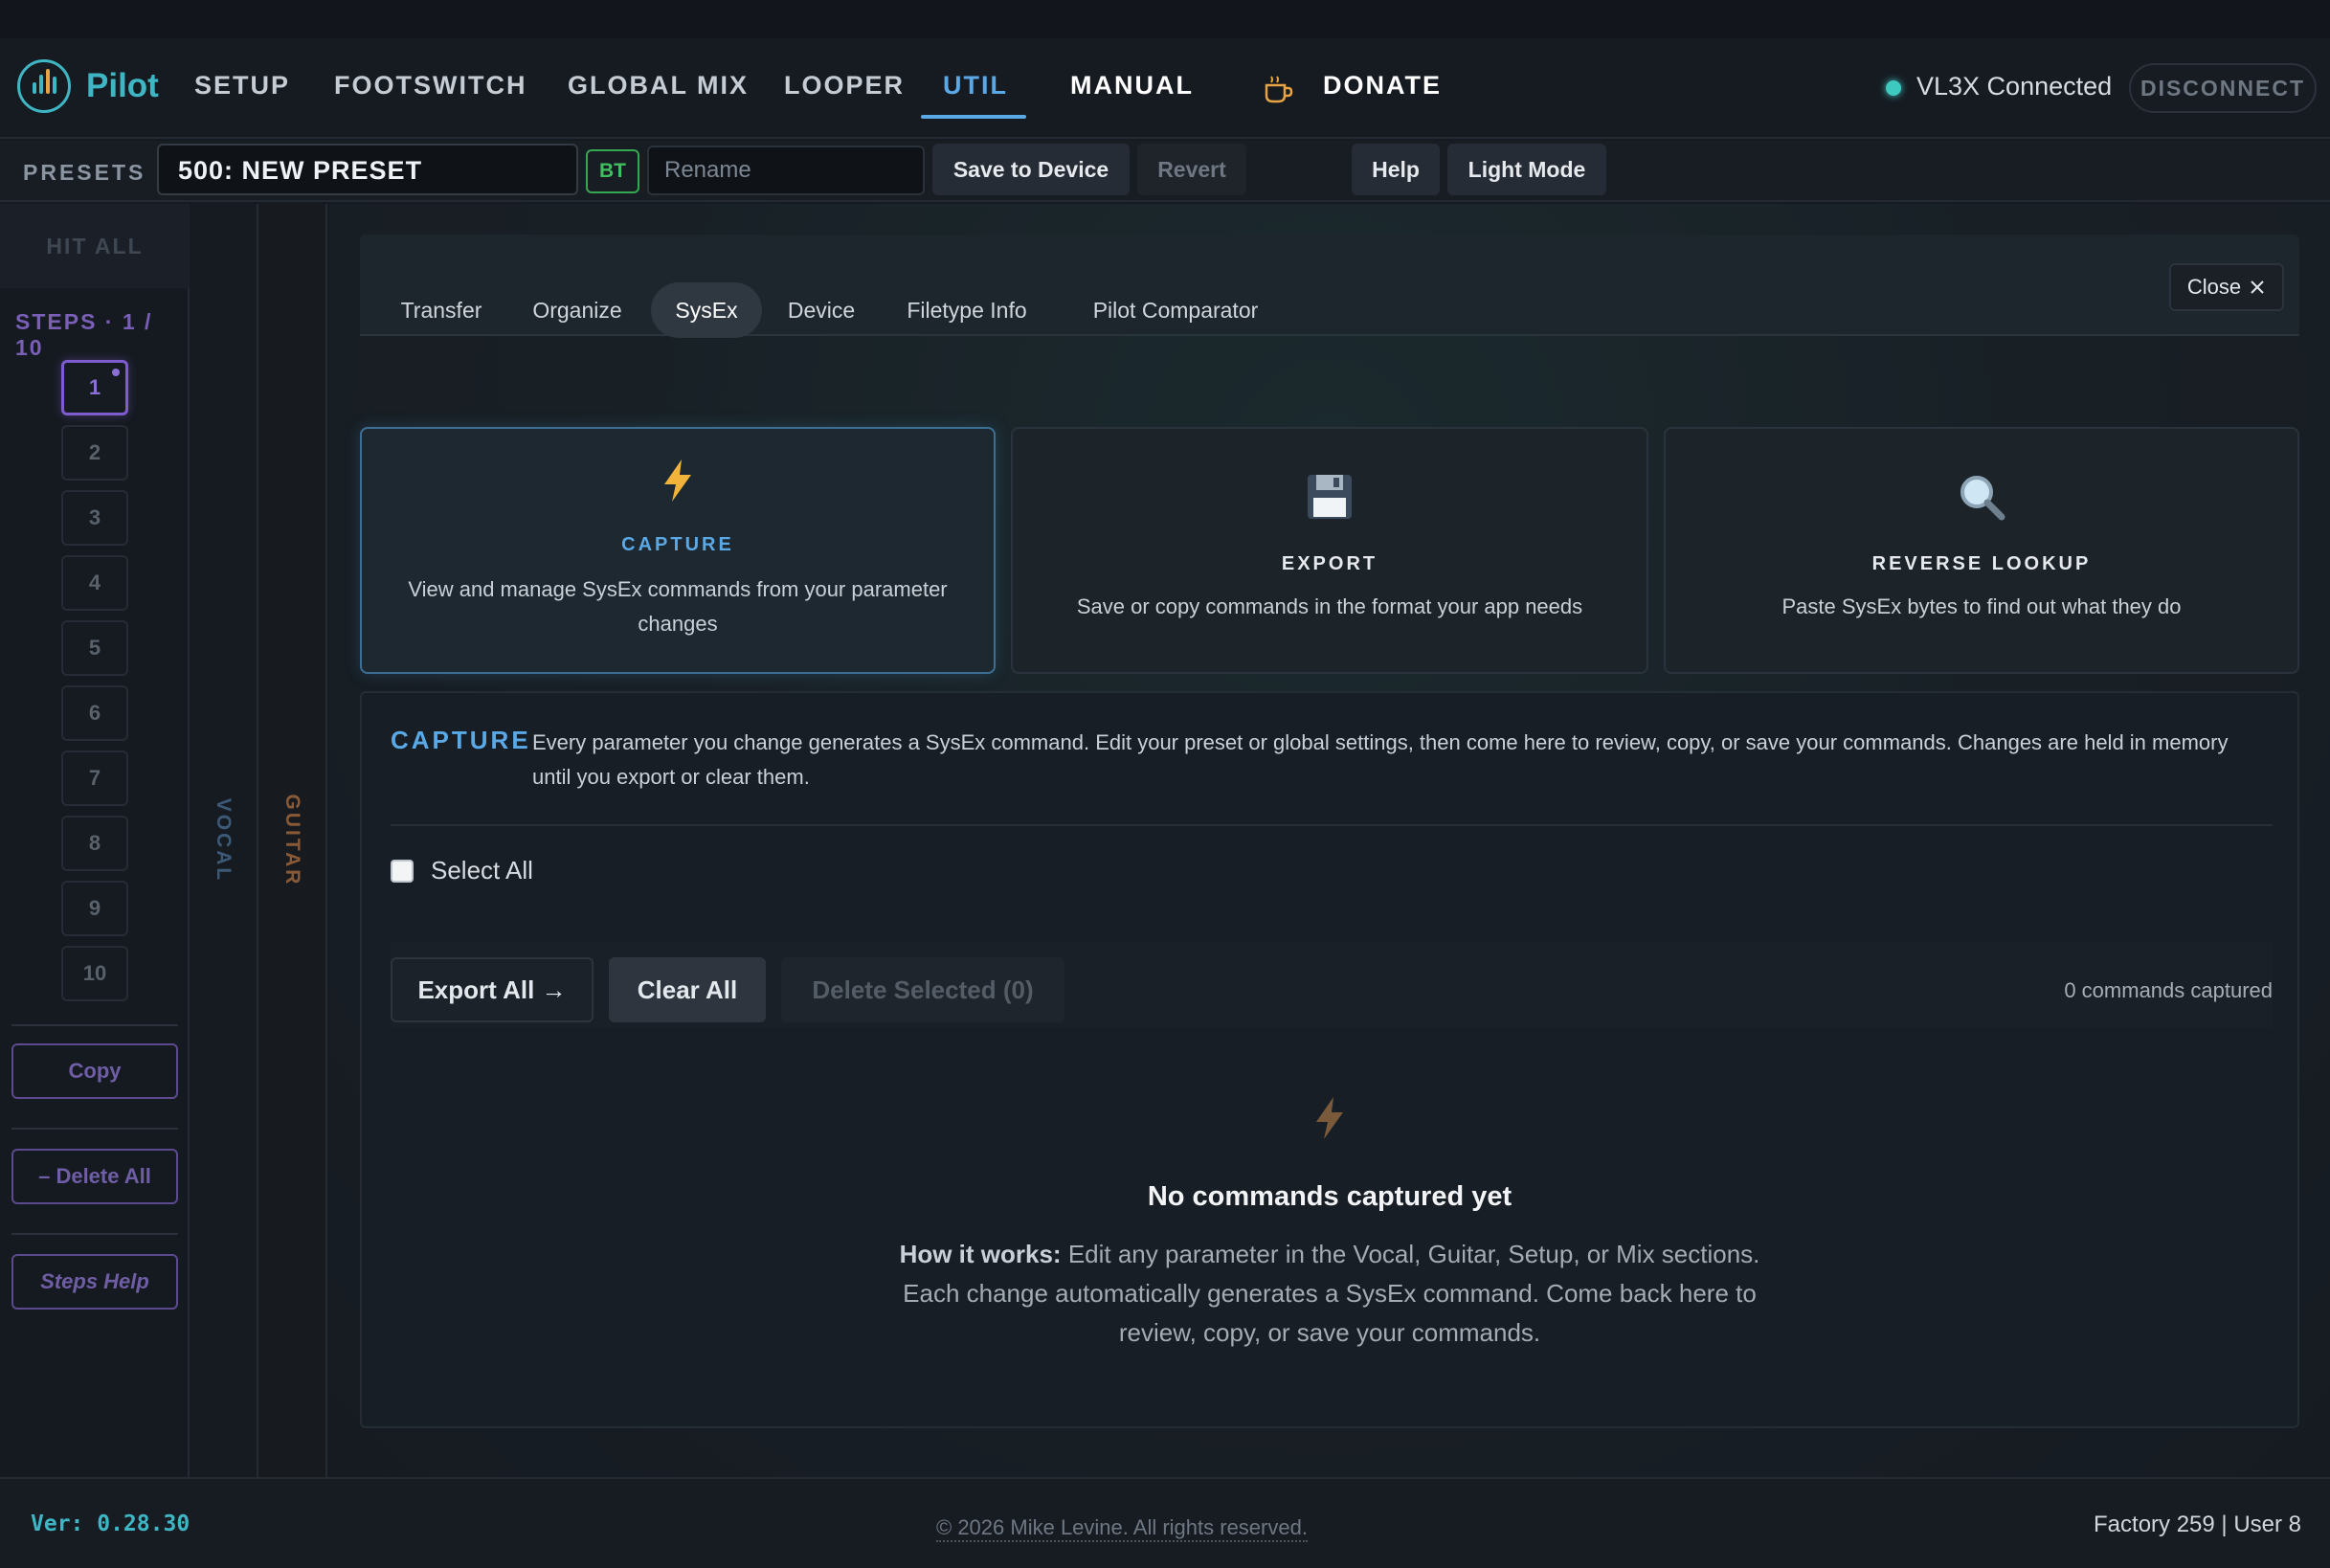 This screenshot has width=2330, height=1568. What do you see at coordinates (707, 310) in the screenshot?
I see `tab-sysex: SysEx` at bounding box center [707, 310].